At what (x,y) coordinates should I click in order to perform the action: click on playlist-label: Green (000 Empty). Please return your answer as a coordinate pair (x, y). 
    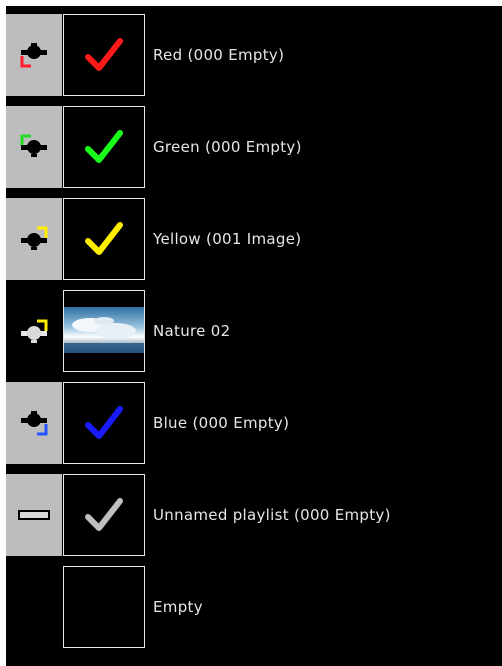
    Looking at the image, I should click on (227, 147).